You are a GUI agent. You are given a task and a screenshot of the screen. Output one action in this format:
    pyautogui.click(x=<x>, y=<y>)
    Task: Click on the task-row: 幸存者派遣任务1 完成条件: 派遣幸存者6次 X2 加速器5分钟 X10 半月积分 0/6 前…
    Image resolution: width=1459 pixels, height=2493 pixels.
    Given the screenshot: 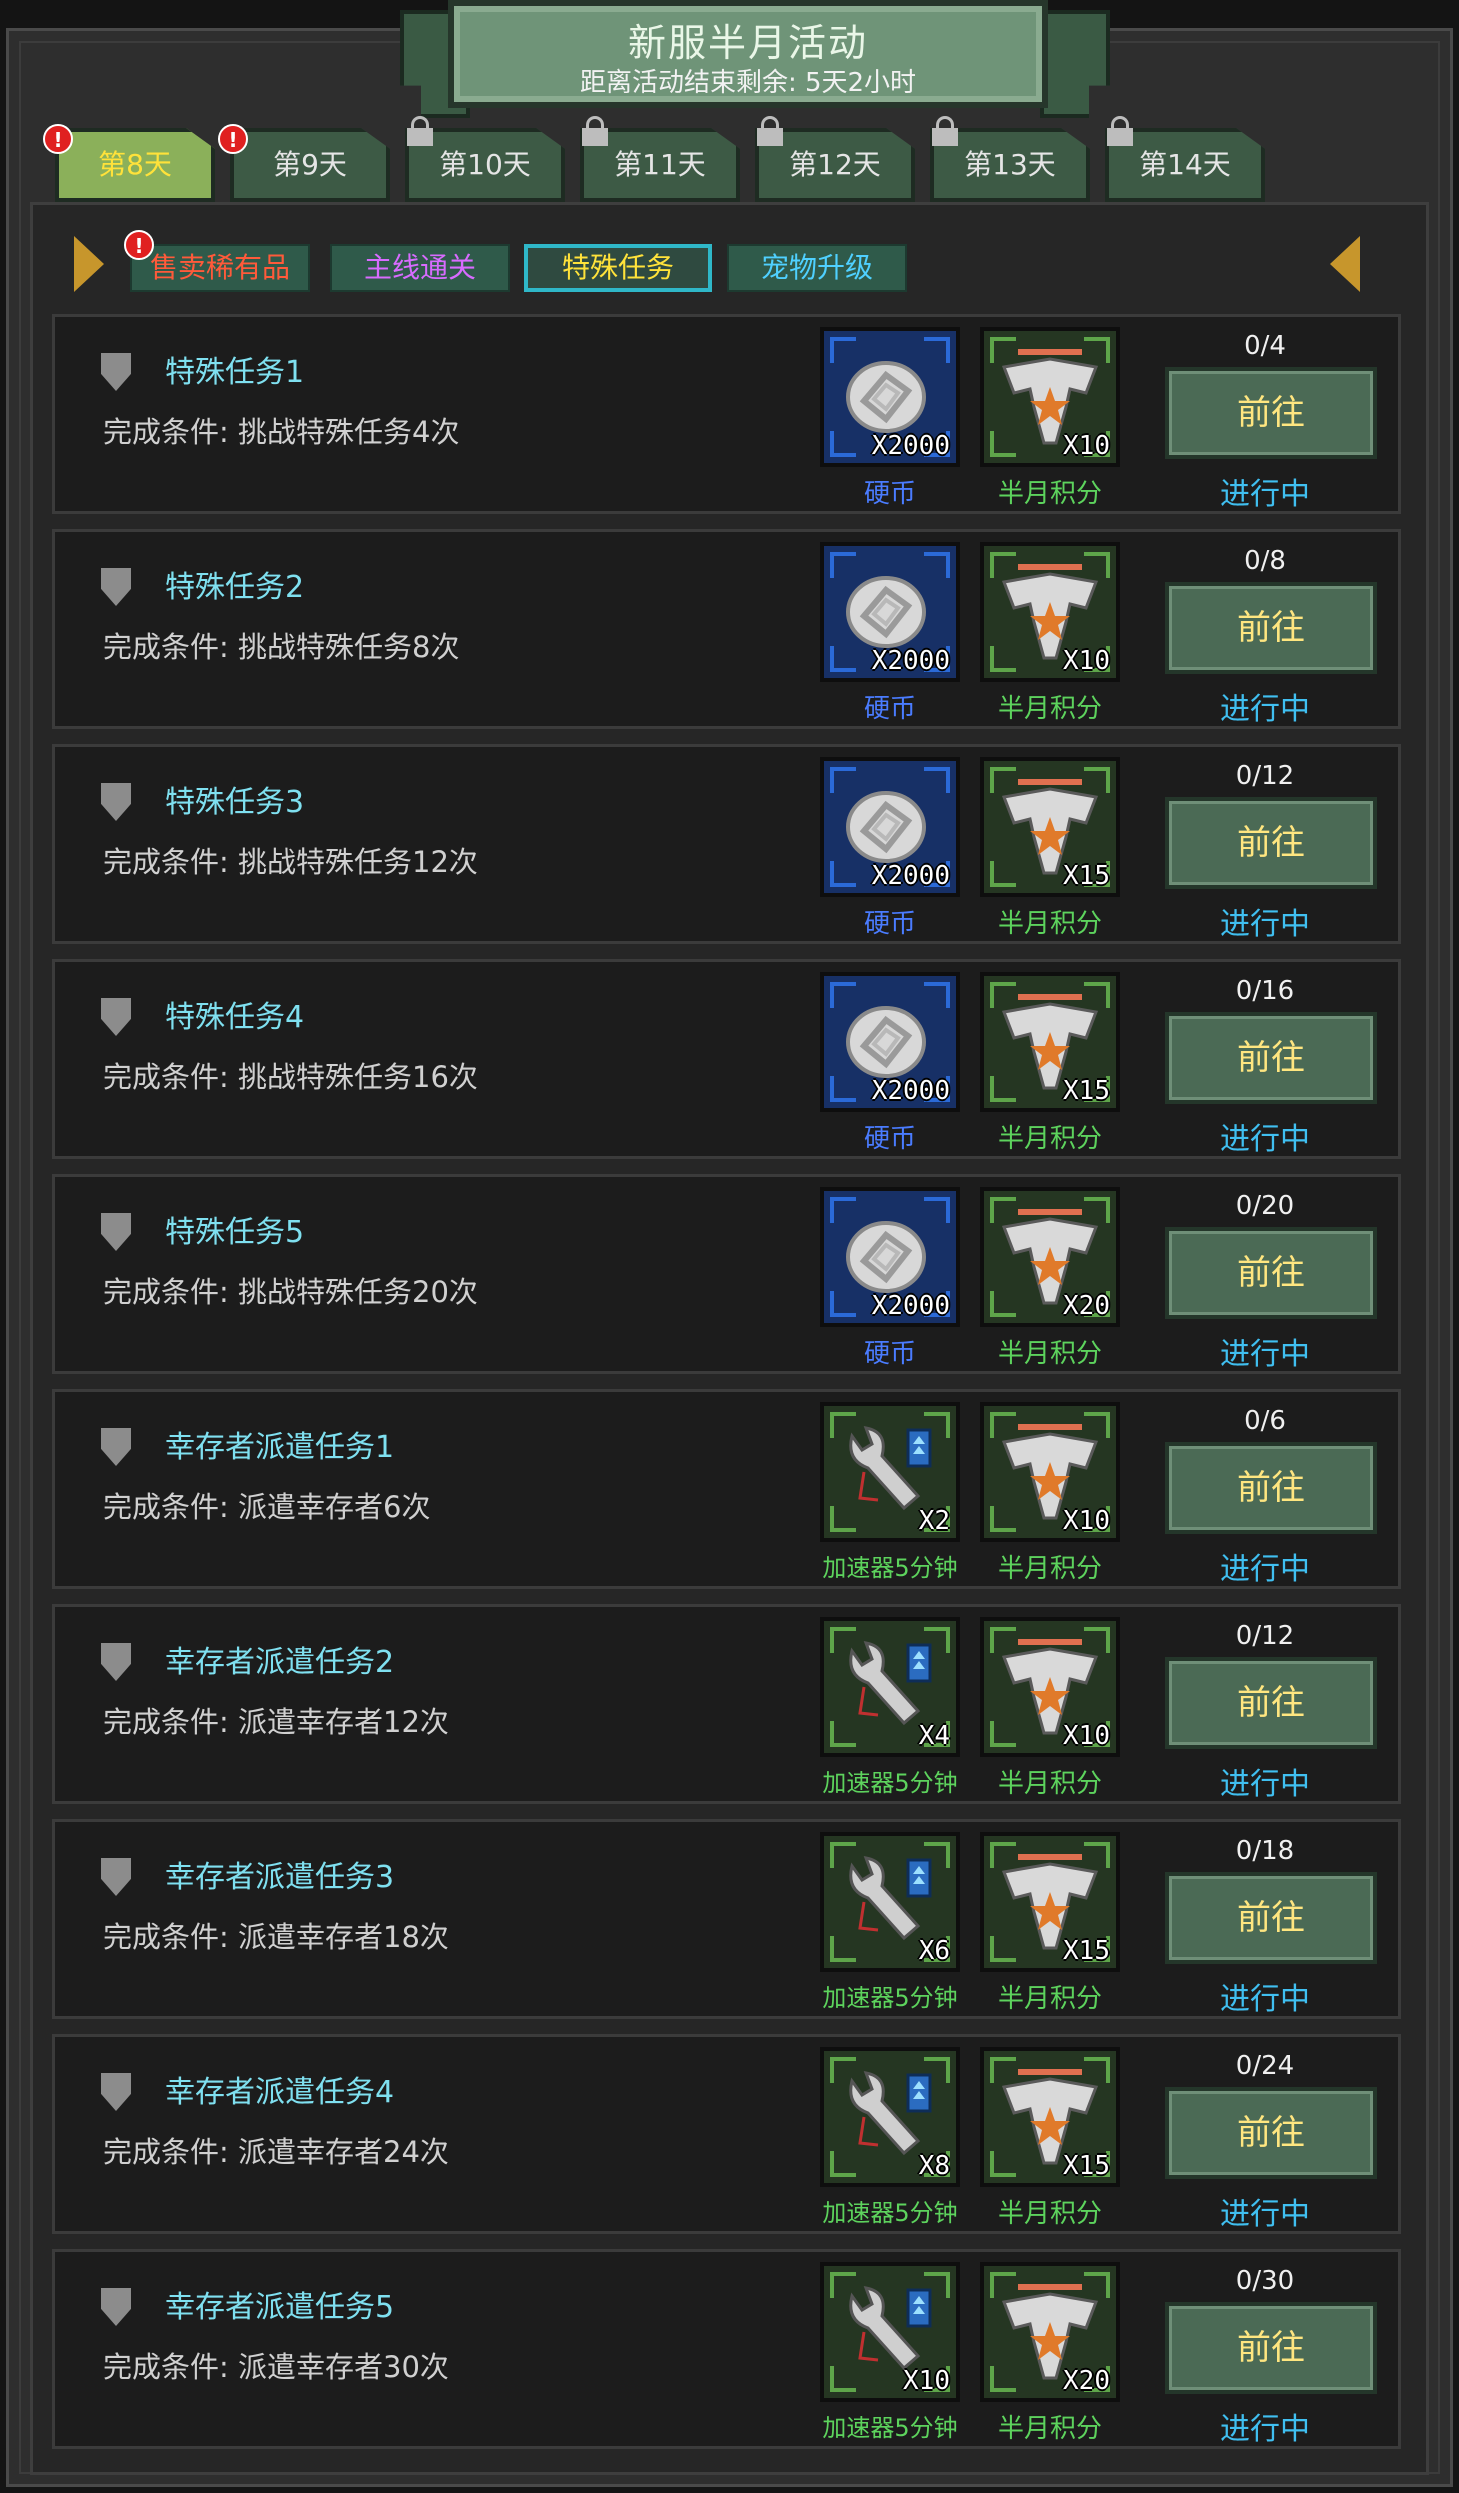 What is the action you would take?
    pyautogui.click(x=726, y=1489)
    